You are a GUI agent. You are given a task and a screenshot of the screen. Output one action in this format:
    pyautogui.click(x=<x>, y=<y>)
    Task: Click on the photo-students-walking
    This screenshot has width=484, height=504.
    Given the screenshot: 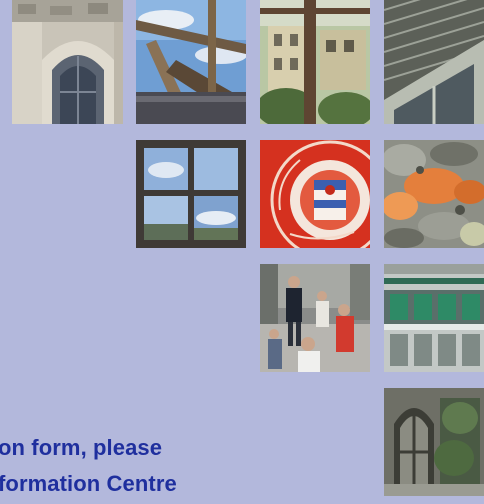 What is the action you would take?
    pyautogui.click(x=315, y=318)
    